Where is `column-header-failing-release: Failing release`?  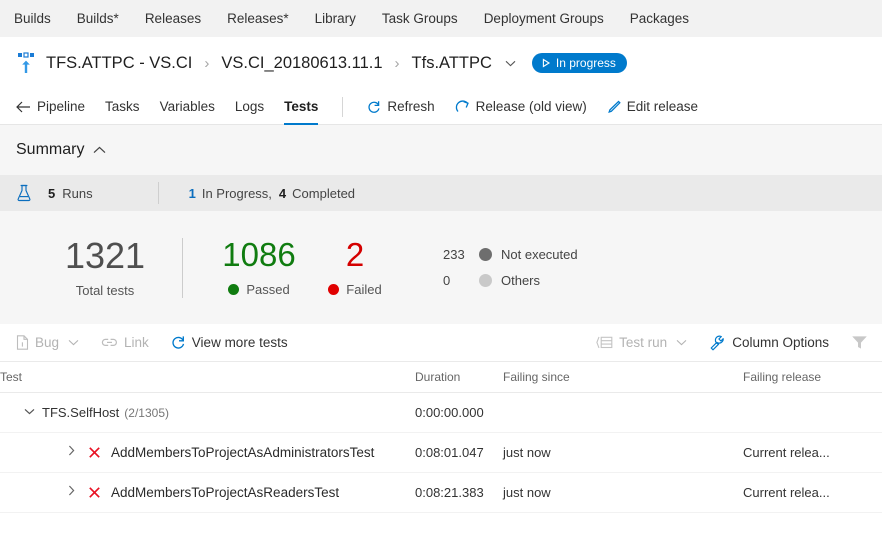 column-header-failing-release: Failing release is located at coordinates (812, 377).